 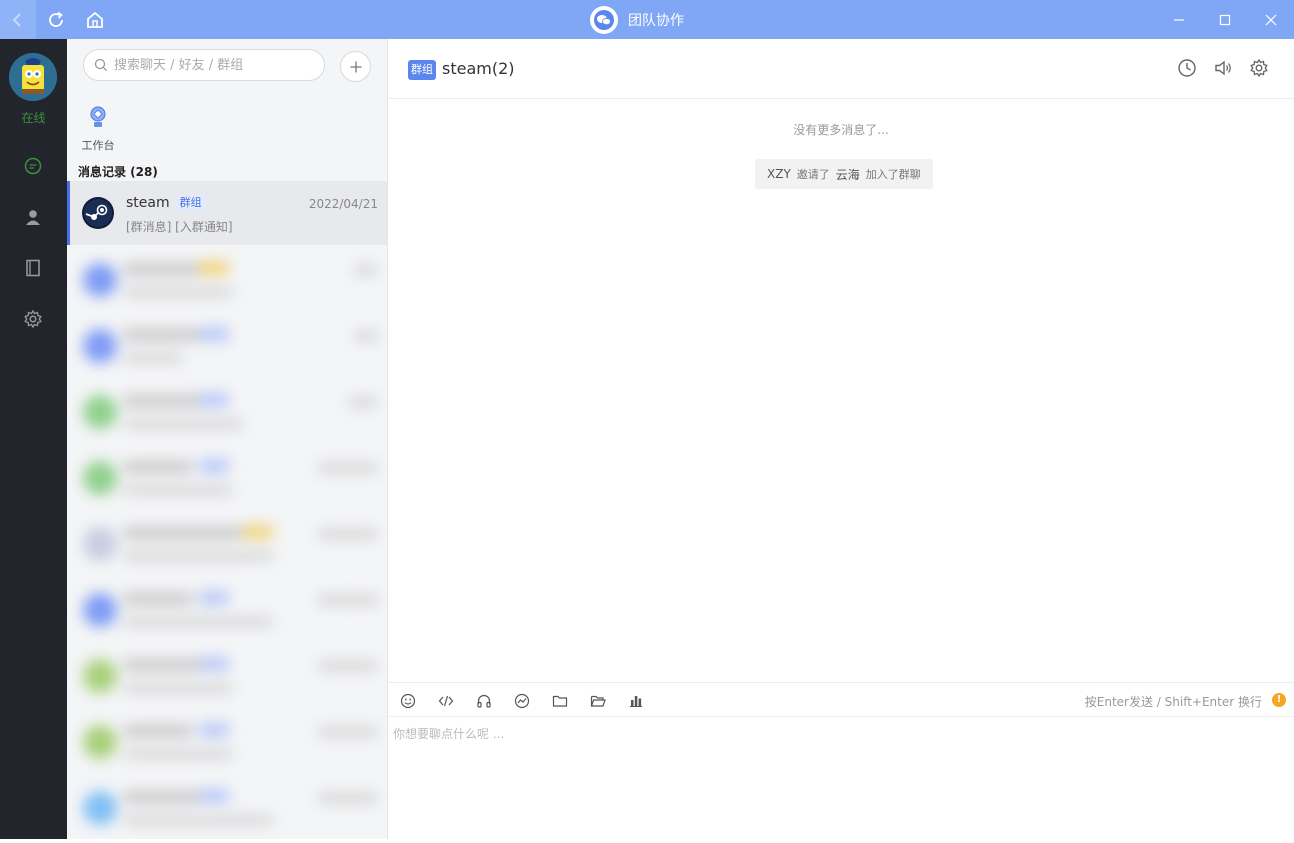 I want to click on maximize-icon, so click(x=1225, y=19).